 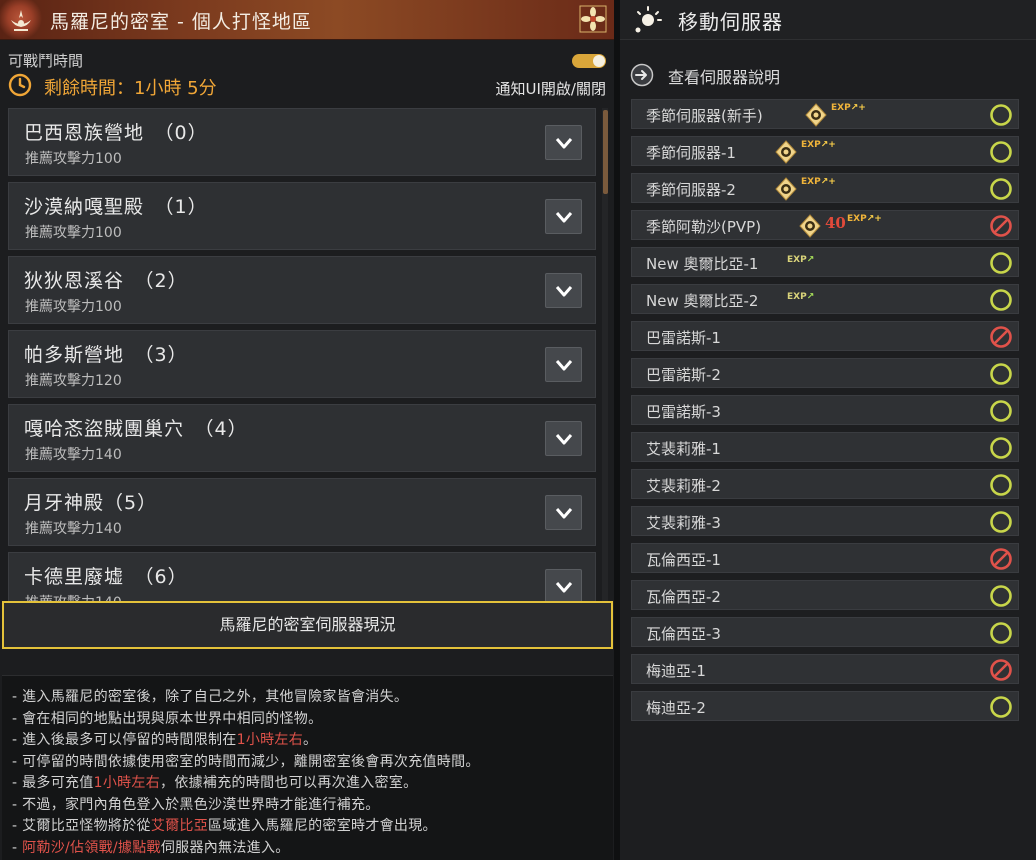 What do you see at coordinates (704, 116) in the screenshot?
I see `server-name: 季節伺服器(新手)` at bounding box center [704, 116].